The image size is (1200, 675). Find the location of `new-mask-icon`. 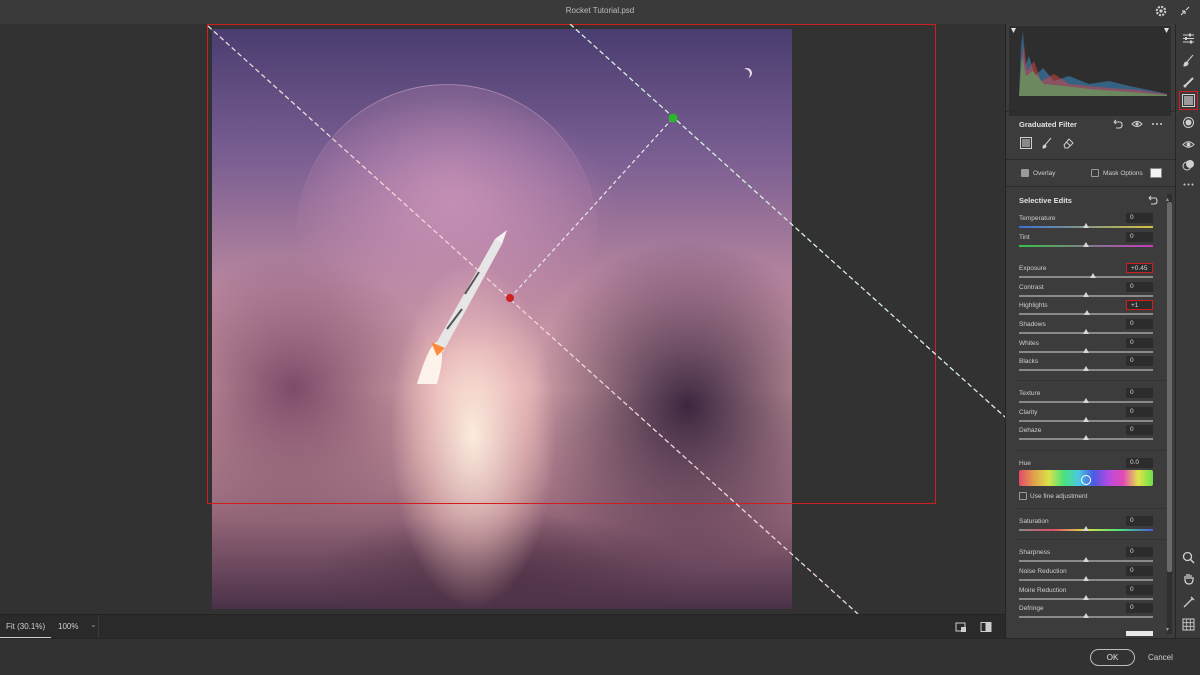

new-mask-icon is located at coordinates (1026, 143).